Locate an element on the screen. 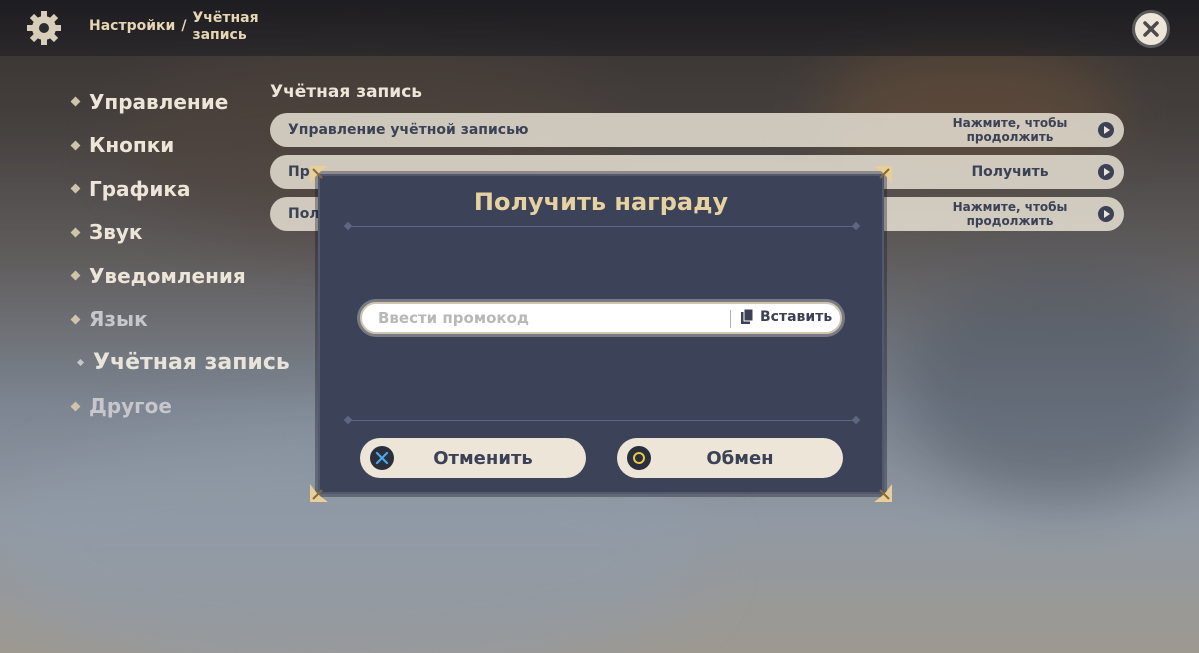 The width and height of the screenshot is (1199, 653). cancel-label: Отменить is located at coordinates (483, 458).